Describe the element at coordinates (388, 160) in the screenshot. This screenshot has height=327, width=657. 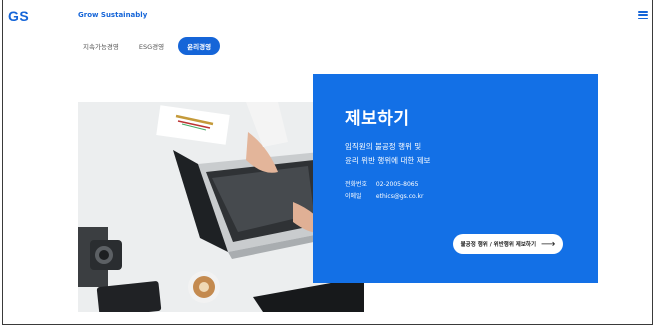
I see `description-line-2: 윤리 위반 행위에 대한 제보` at that location.